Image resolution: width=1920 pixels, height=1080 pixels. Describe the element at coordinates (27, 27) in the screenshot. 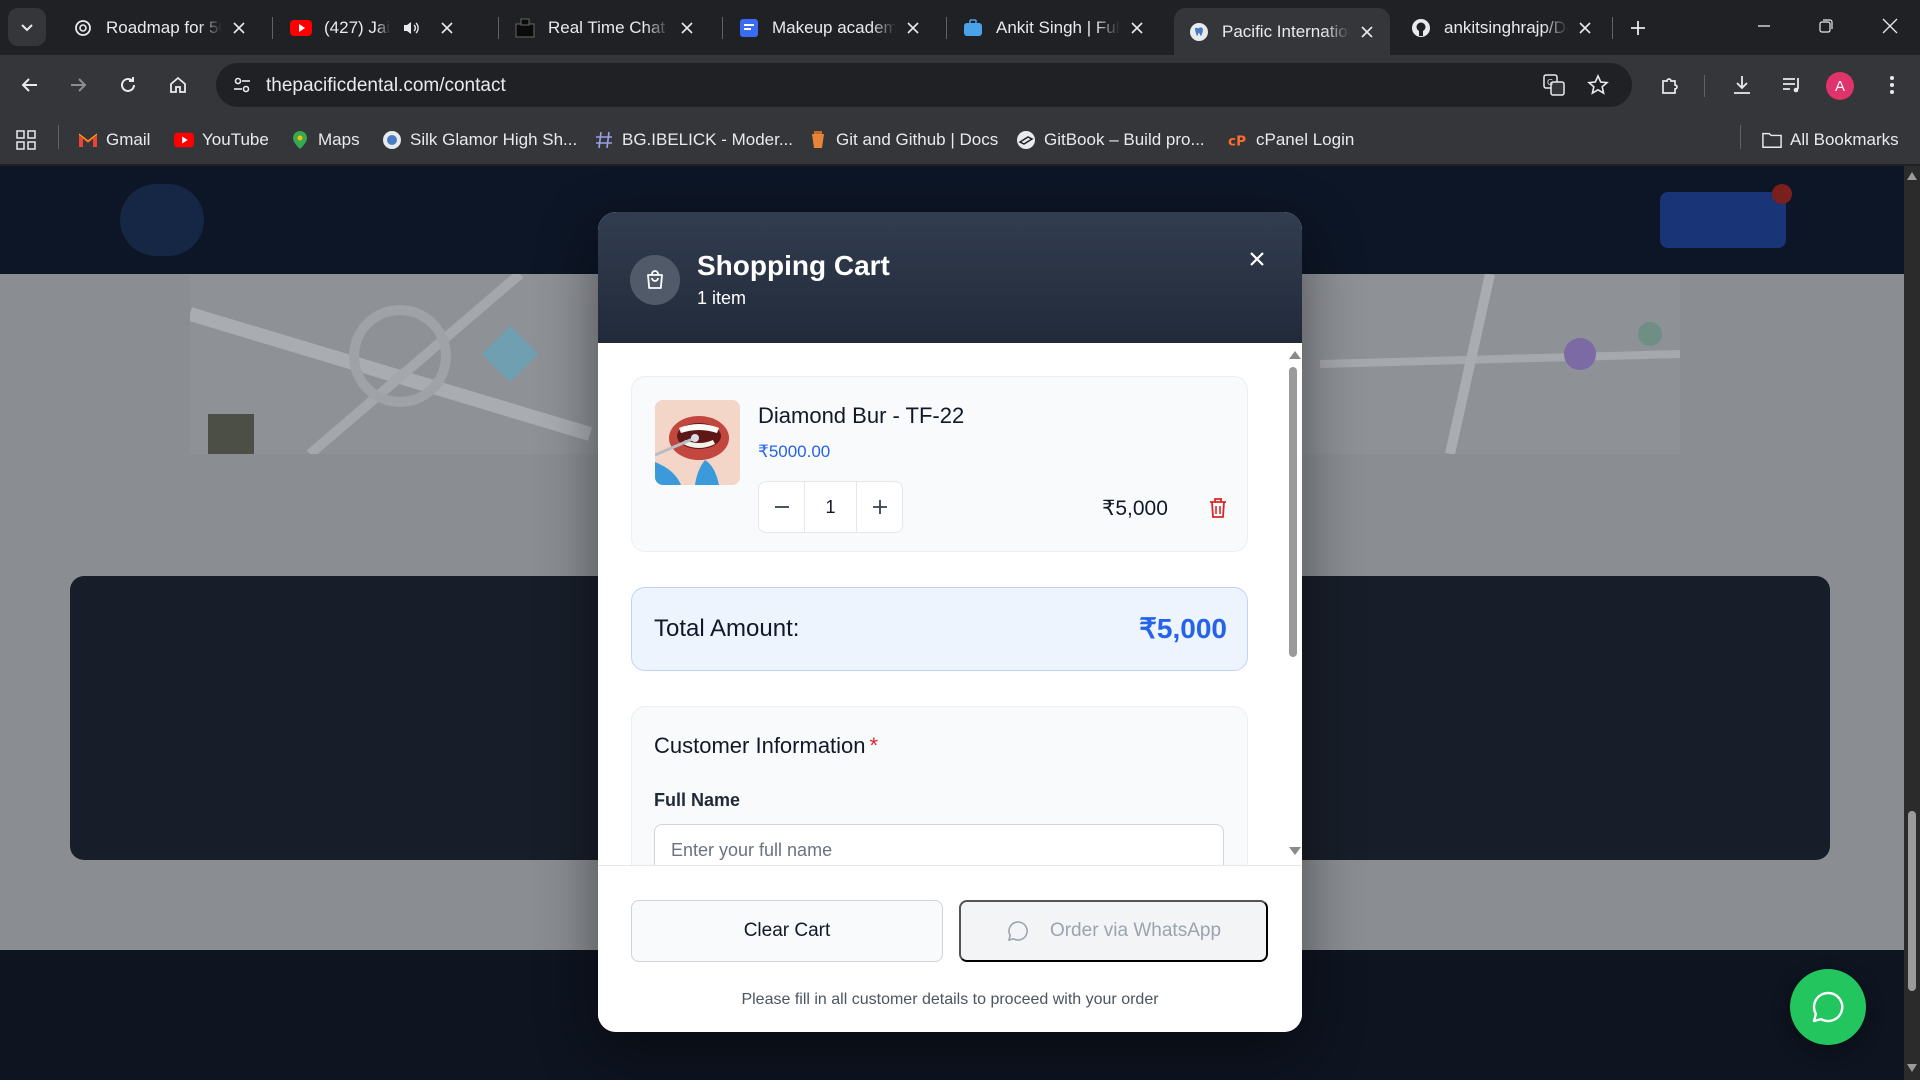

I see `tab-search-button` at that location.